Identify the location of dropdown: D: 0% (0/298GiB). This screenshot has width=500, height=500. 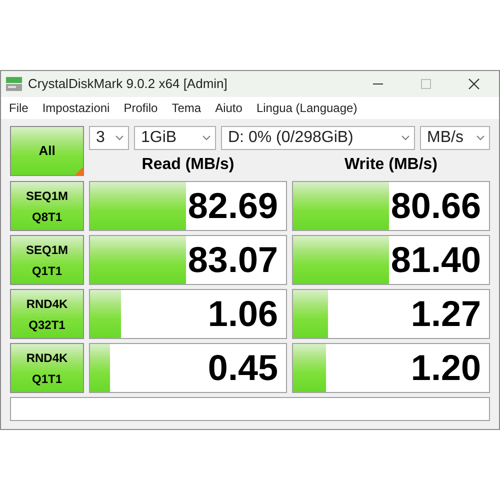
(318, 138).